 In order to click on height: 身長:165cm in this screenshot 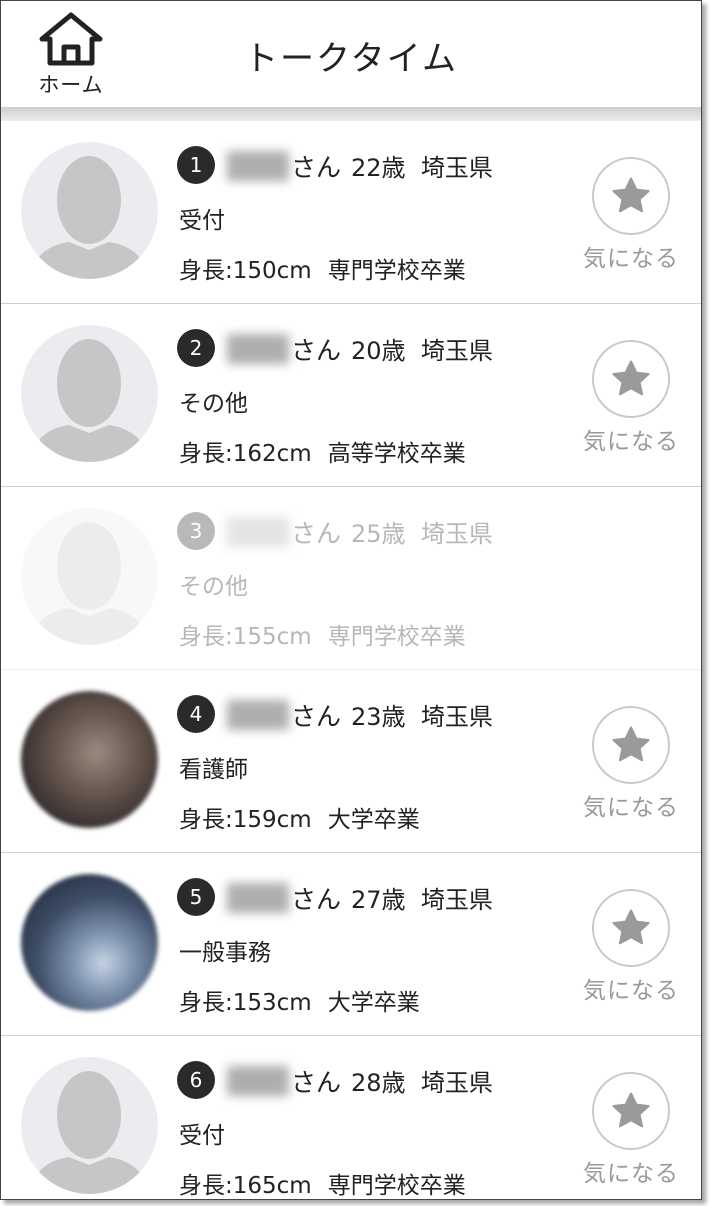, I will do `click(245, 1186)`.